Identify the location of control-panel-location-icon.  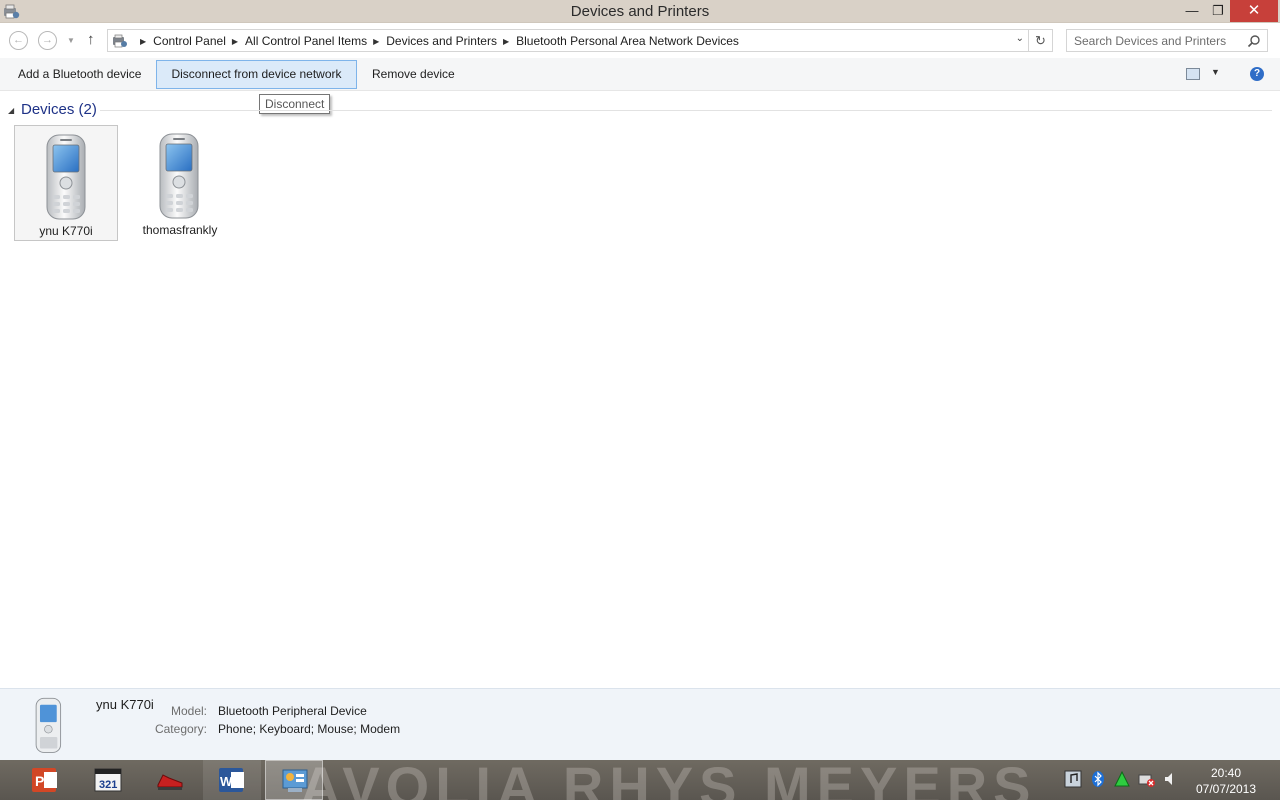
(120, 41).